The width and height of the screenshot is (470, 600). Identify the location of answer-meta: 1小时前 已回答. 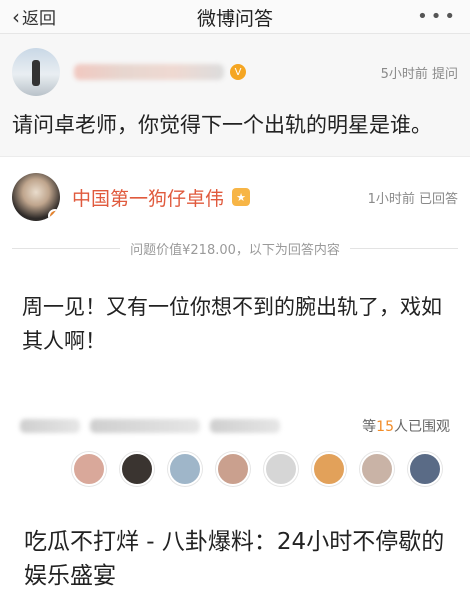
(412, 199).